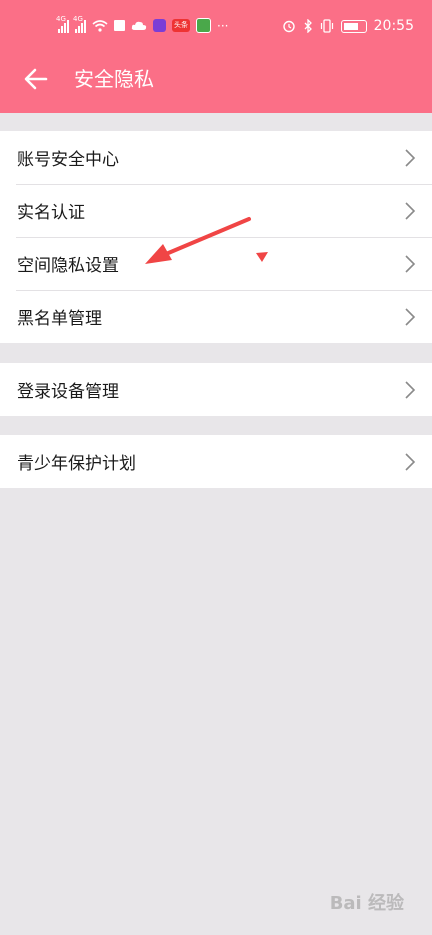 This screenshot has height=935, width=432. I want to click on nav-header: 安全隐私, so click(216, 79).